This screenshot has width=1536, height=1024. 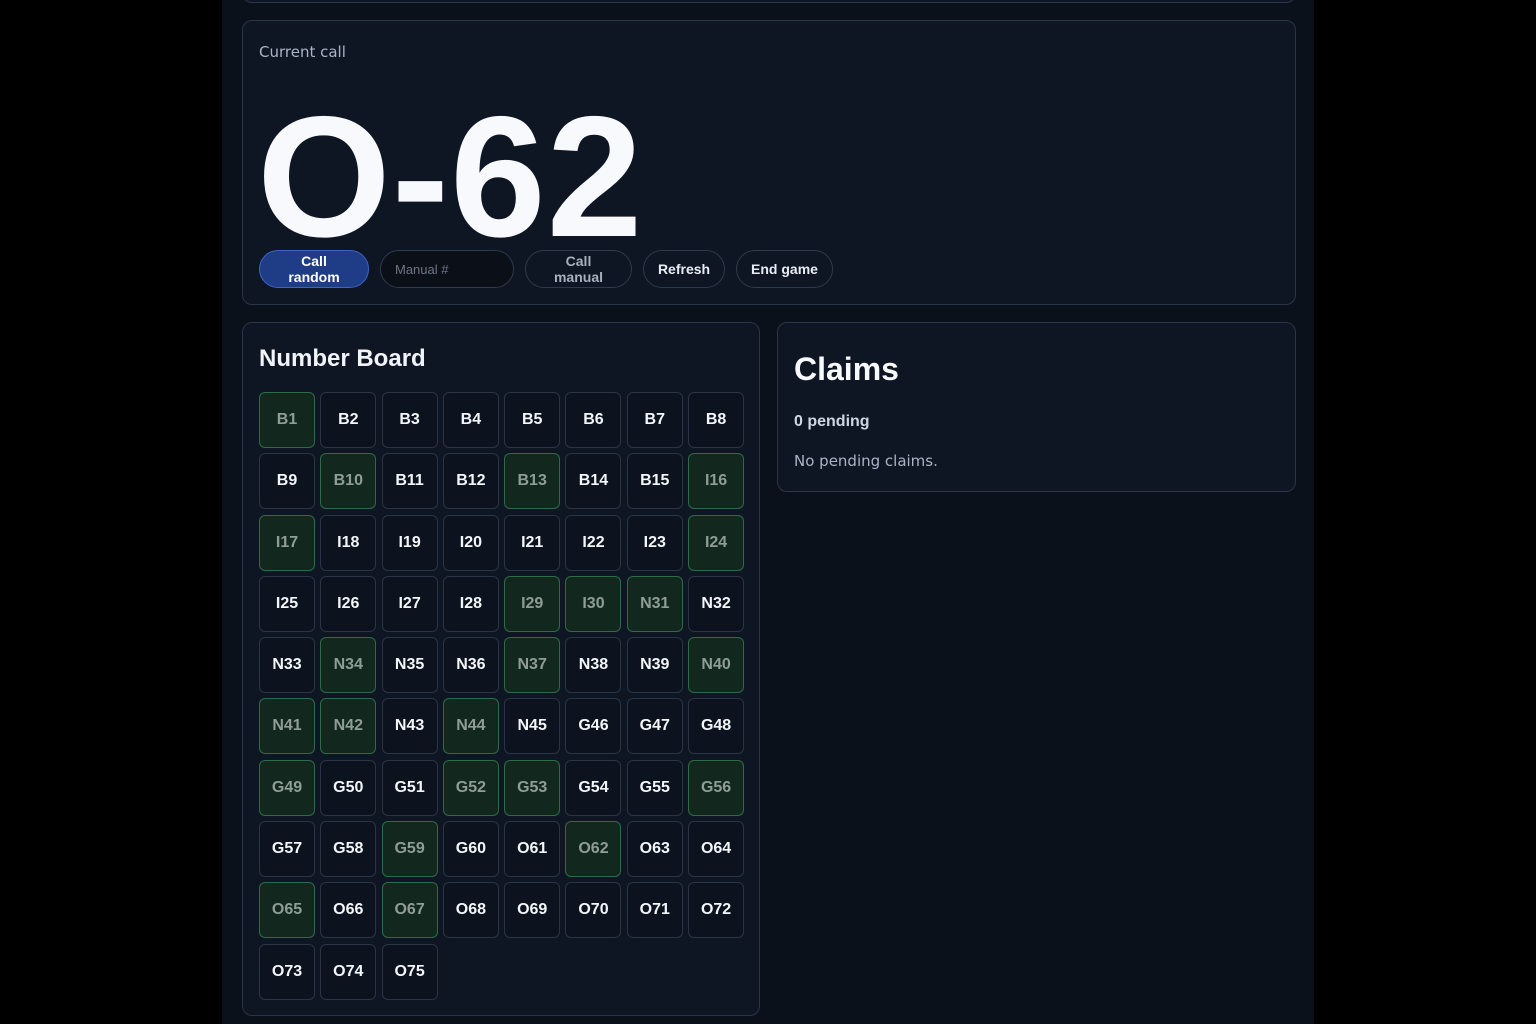 I want to click on board-cell-g52: G52, so click(x=470, y=787).